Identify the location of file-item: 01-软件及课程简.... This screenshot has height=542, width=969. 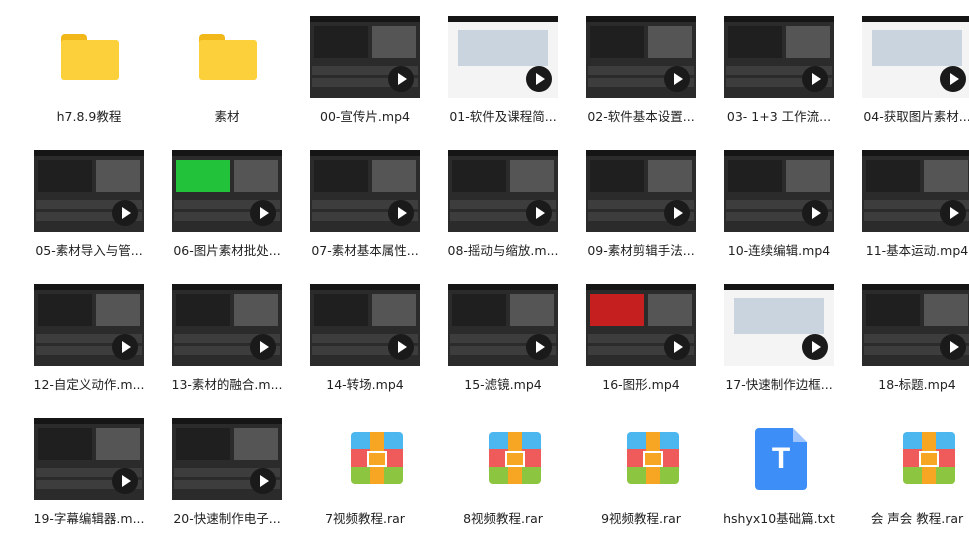
(503, 73).